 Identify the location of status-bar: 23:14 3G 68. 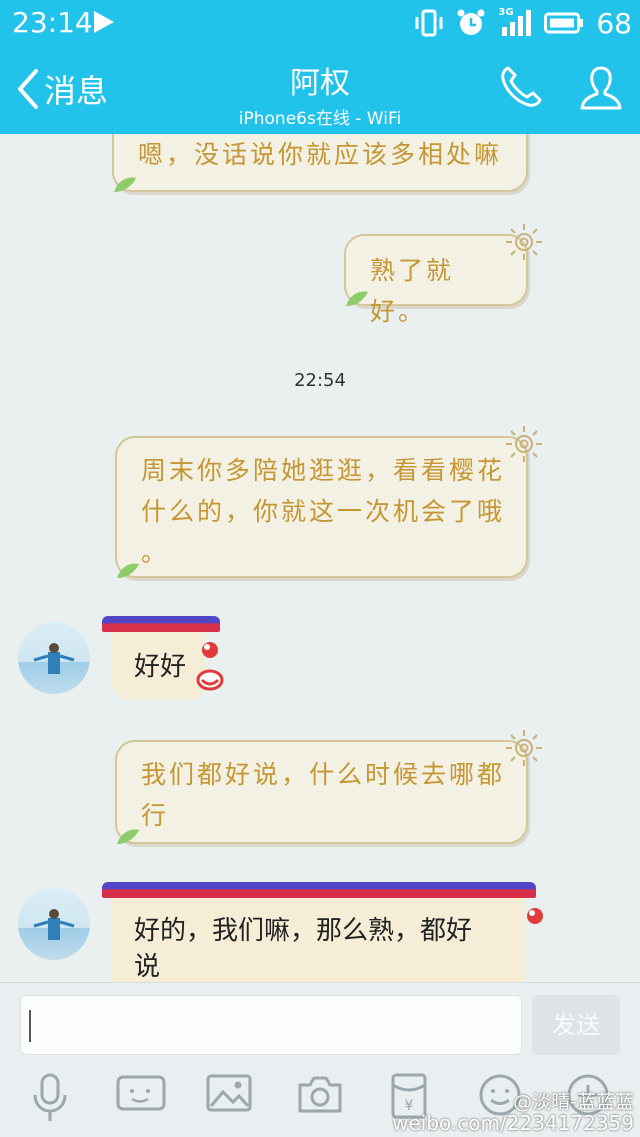
(320, 24).